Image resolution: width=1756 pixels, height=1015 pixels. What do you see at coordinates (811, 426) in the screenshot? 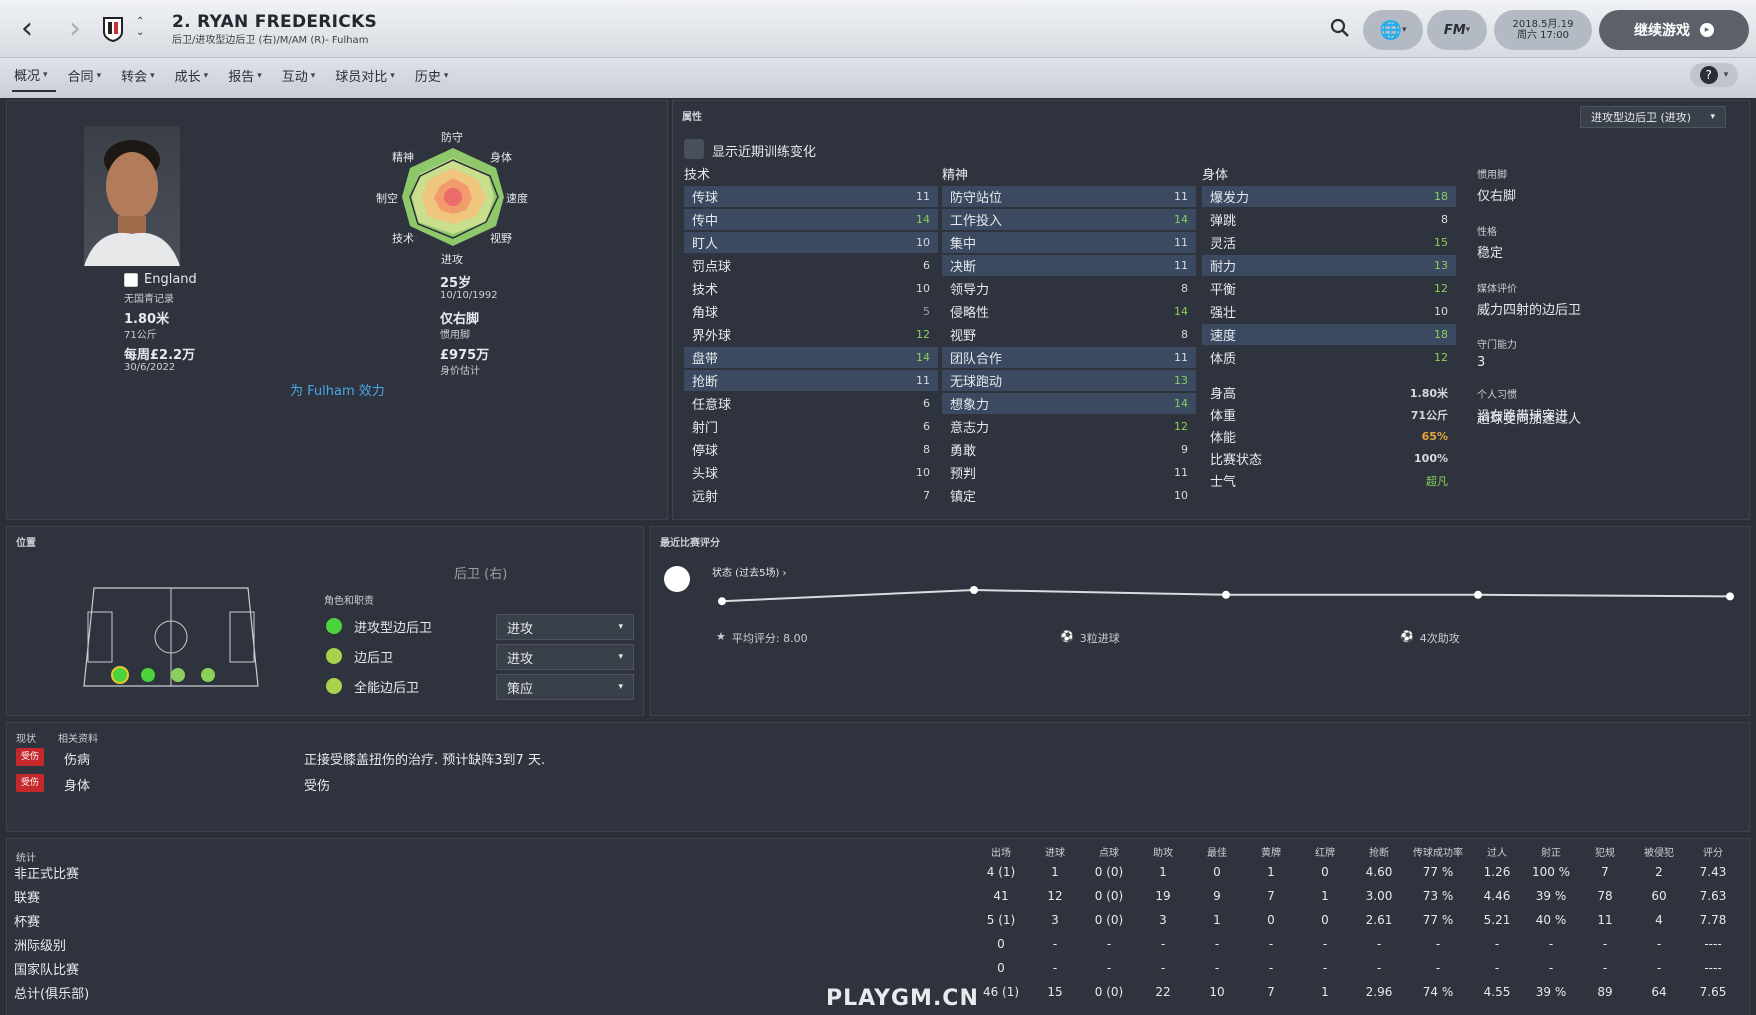
I see `attribute-row: 射门 6` at bounding box center [811, 426].